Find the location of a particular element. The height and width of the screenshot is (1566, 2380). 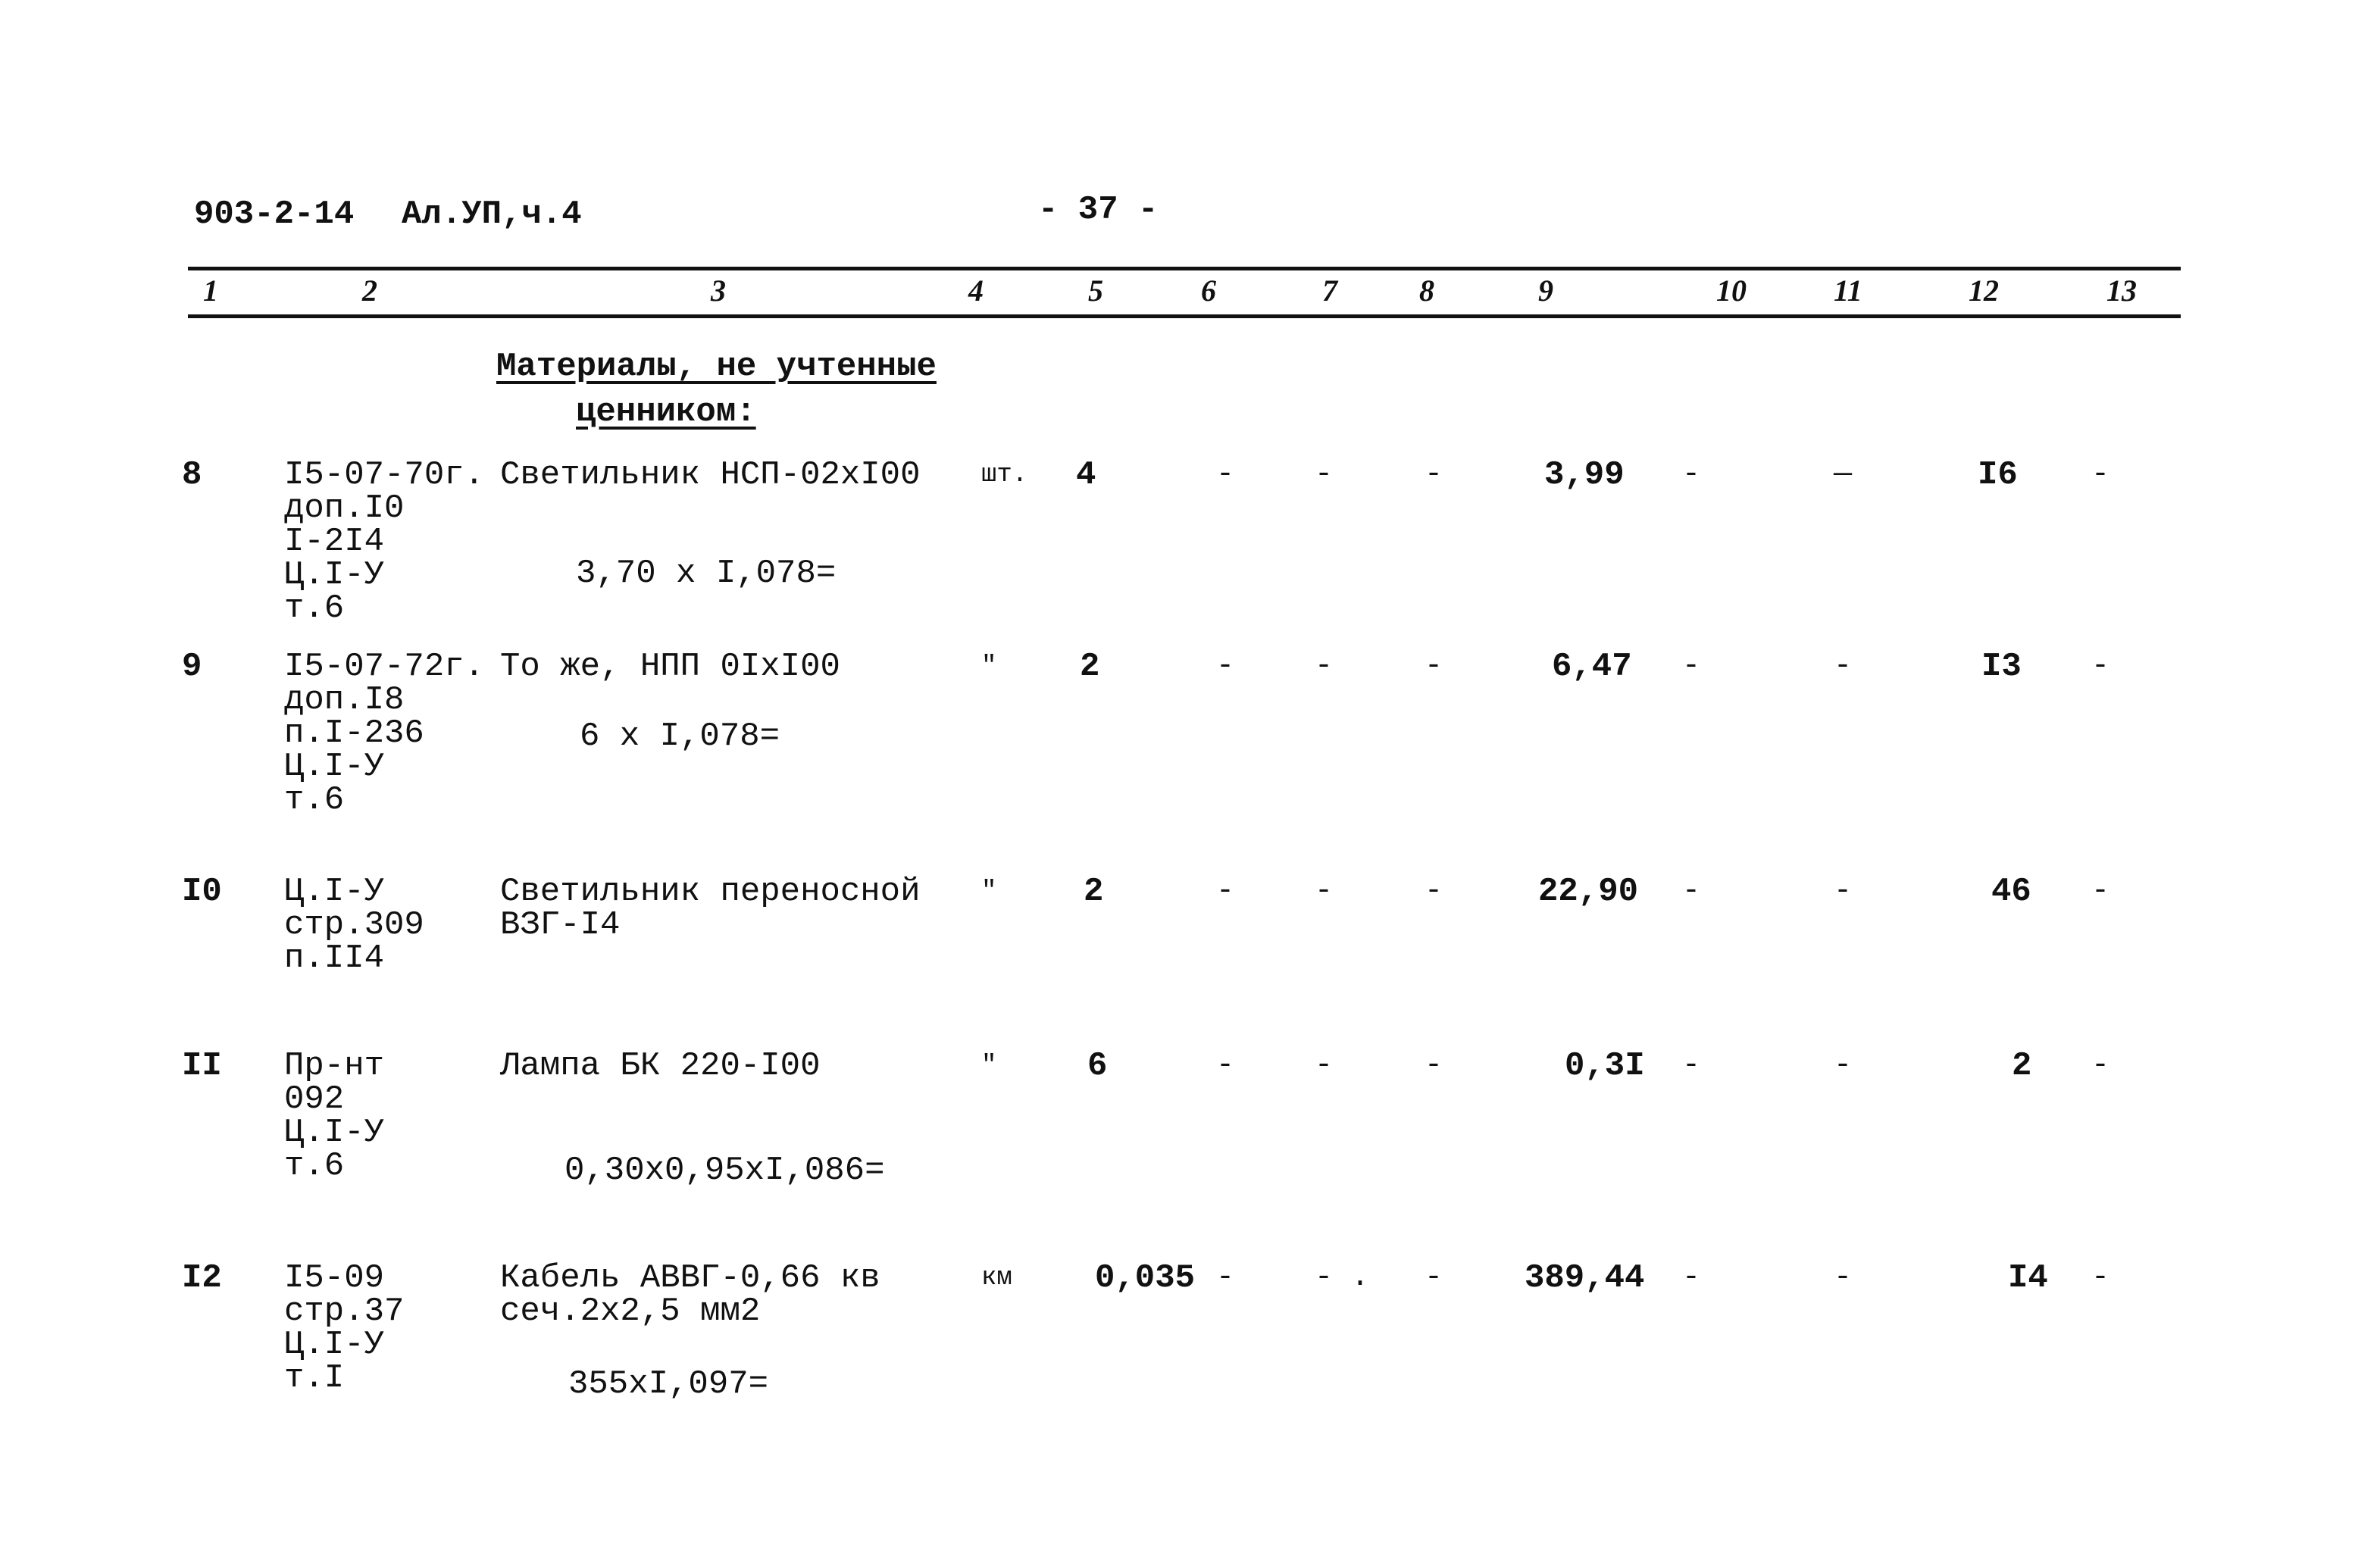

row-quantity: 0,035 is located at coordinates (1145, 1278).